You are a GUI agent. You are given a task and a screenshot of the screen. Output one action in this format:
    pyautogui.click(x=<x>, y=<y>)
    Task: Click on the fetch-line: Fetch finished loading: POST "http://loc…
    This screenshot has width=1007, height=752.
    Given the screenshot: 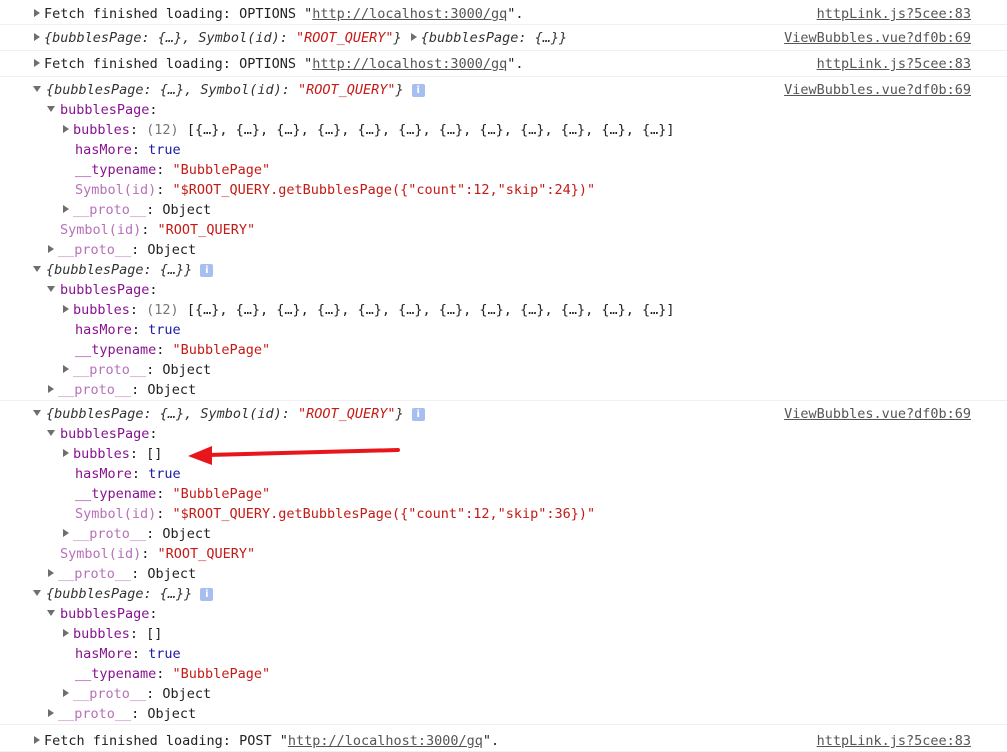 What is the action you would take?
    pyautogui.click(x=503, y=741)
    